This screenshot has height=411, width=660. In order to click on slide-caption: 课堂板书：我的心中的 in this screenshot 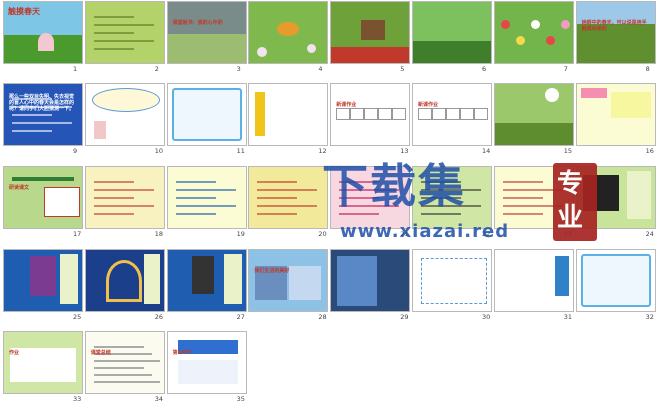, I will do `click(197, 23)`.